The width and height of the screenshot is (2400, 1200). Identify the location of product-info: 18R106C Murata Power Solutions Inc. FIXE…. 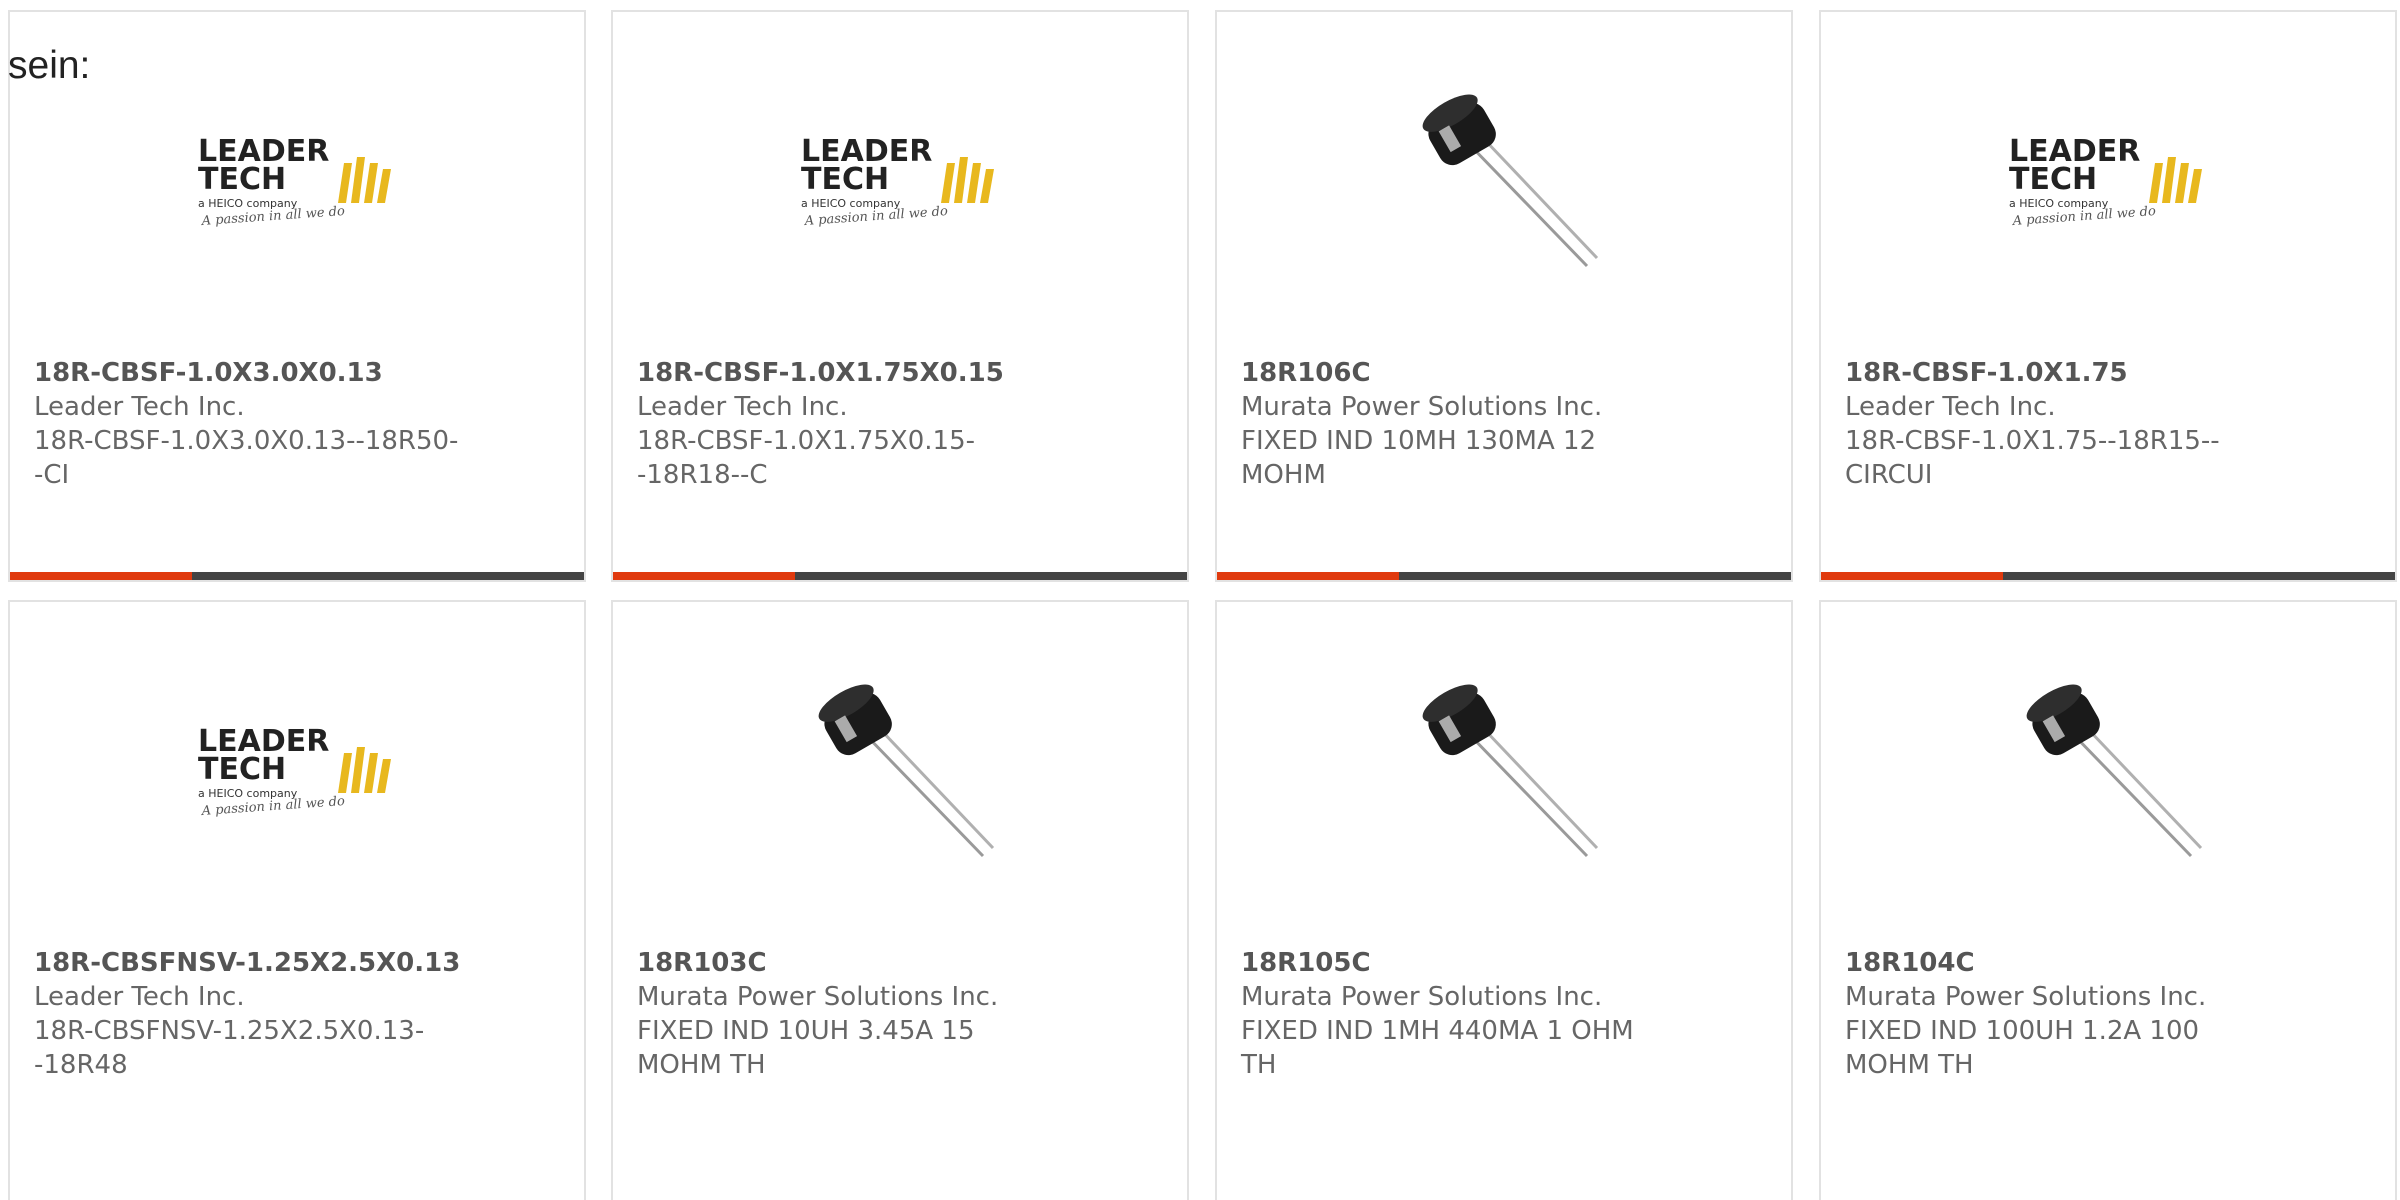
(1456, 424).